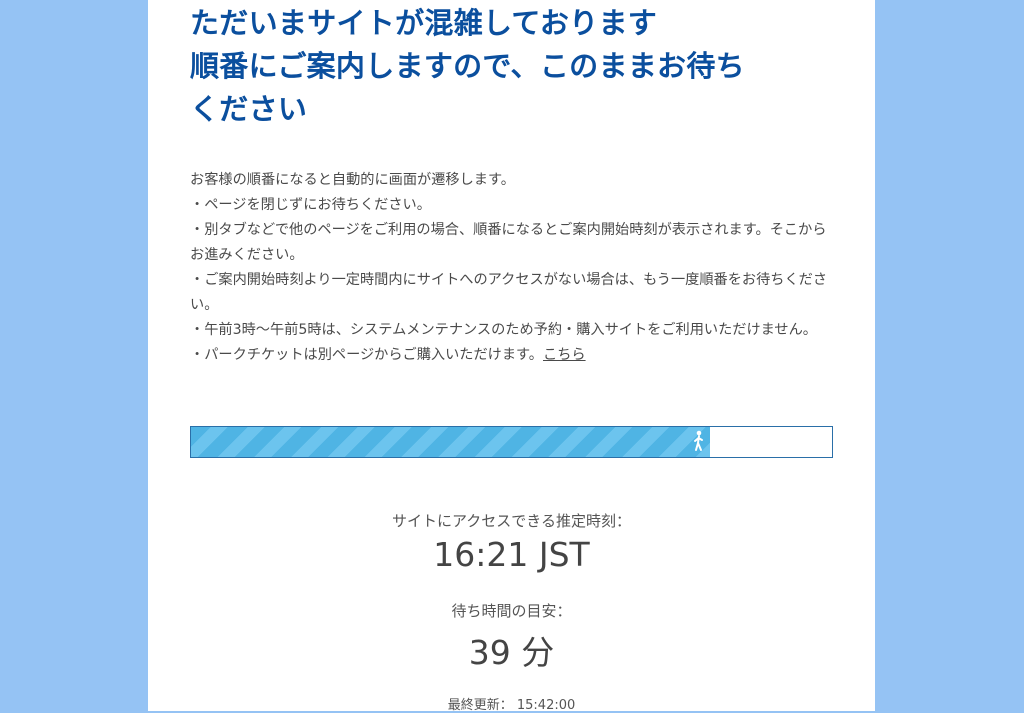  What do you see at coordinates (310, 205) in the screenshot?
I see `intro-paragraph-do-not-close: ・ページを閉じずにお待ちください。` at bounding box center [310, 205].